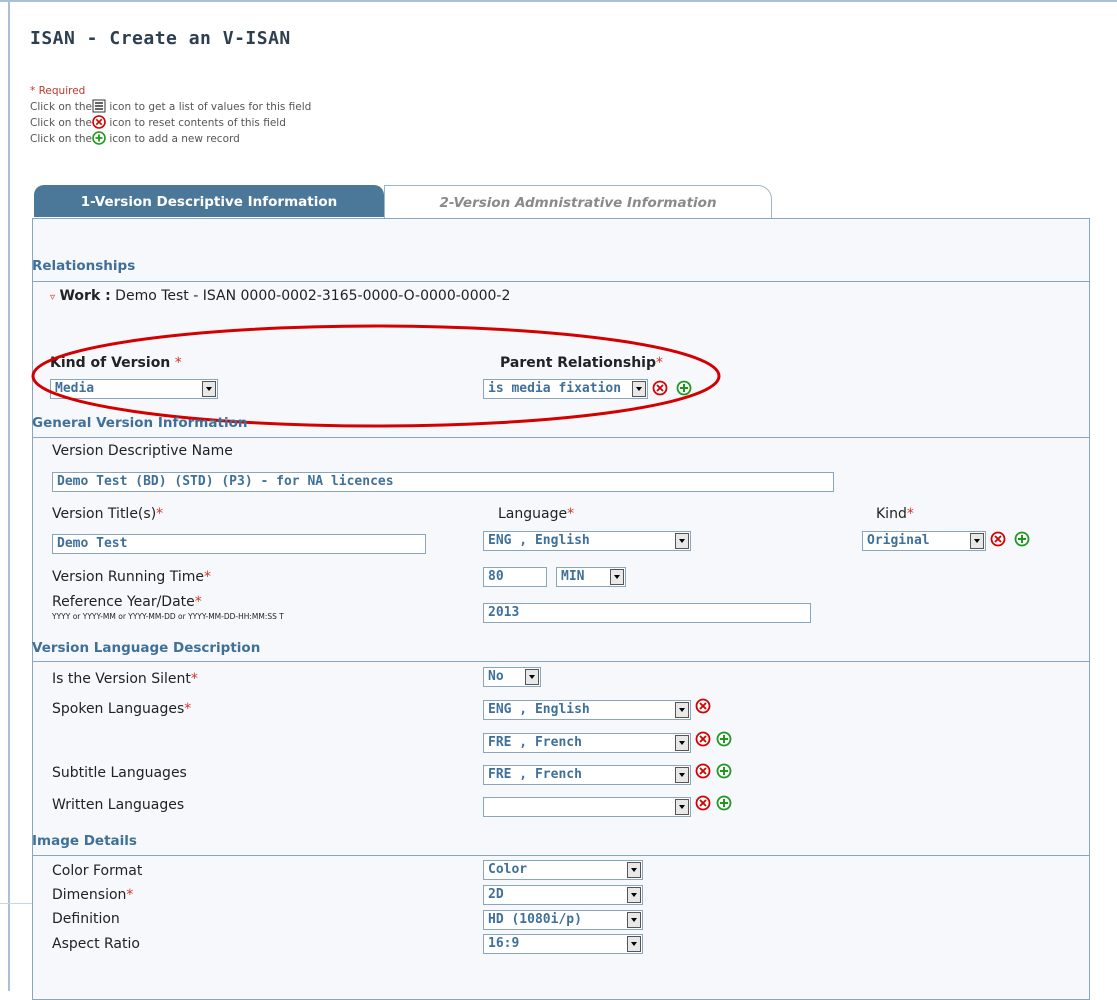 The height and width of the screenshot is (1000, 1117). I want to click on running-time-label: Version Running Time*, so click(131, 577).